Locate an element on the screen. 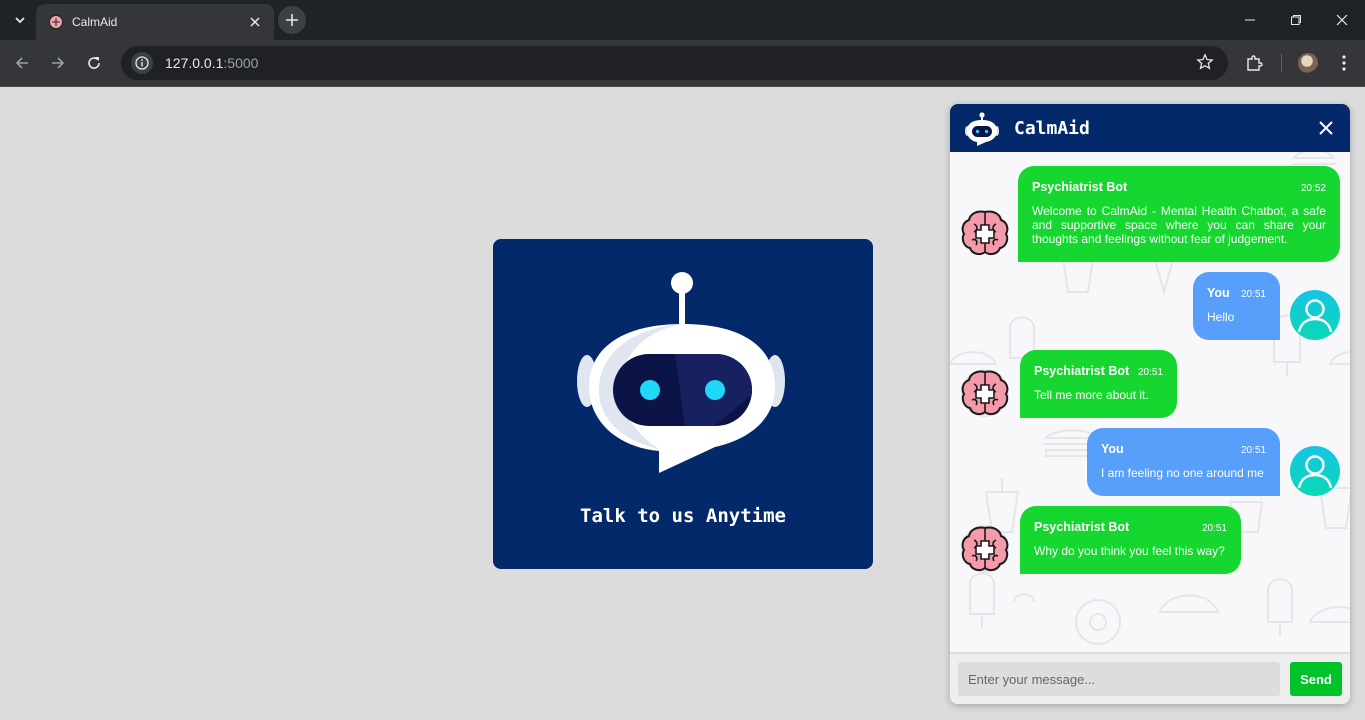  site-info-icon is located at coordinates (142, 63).